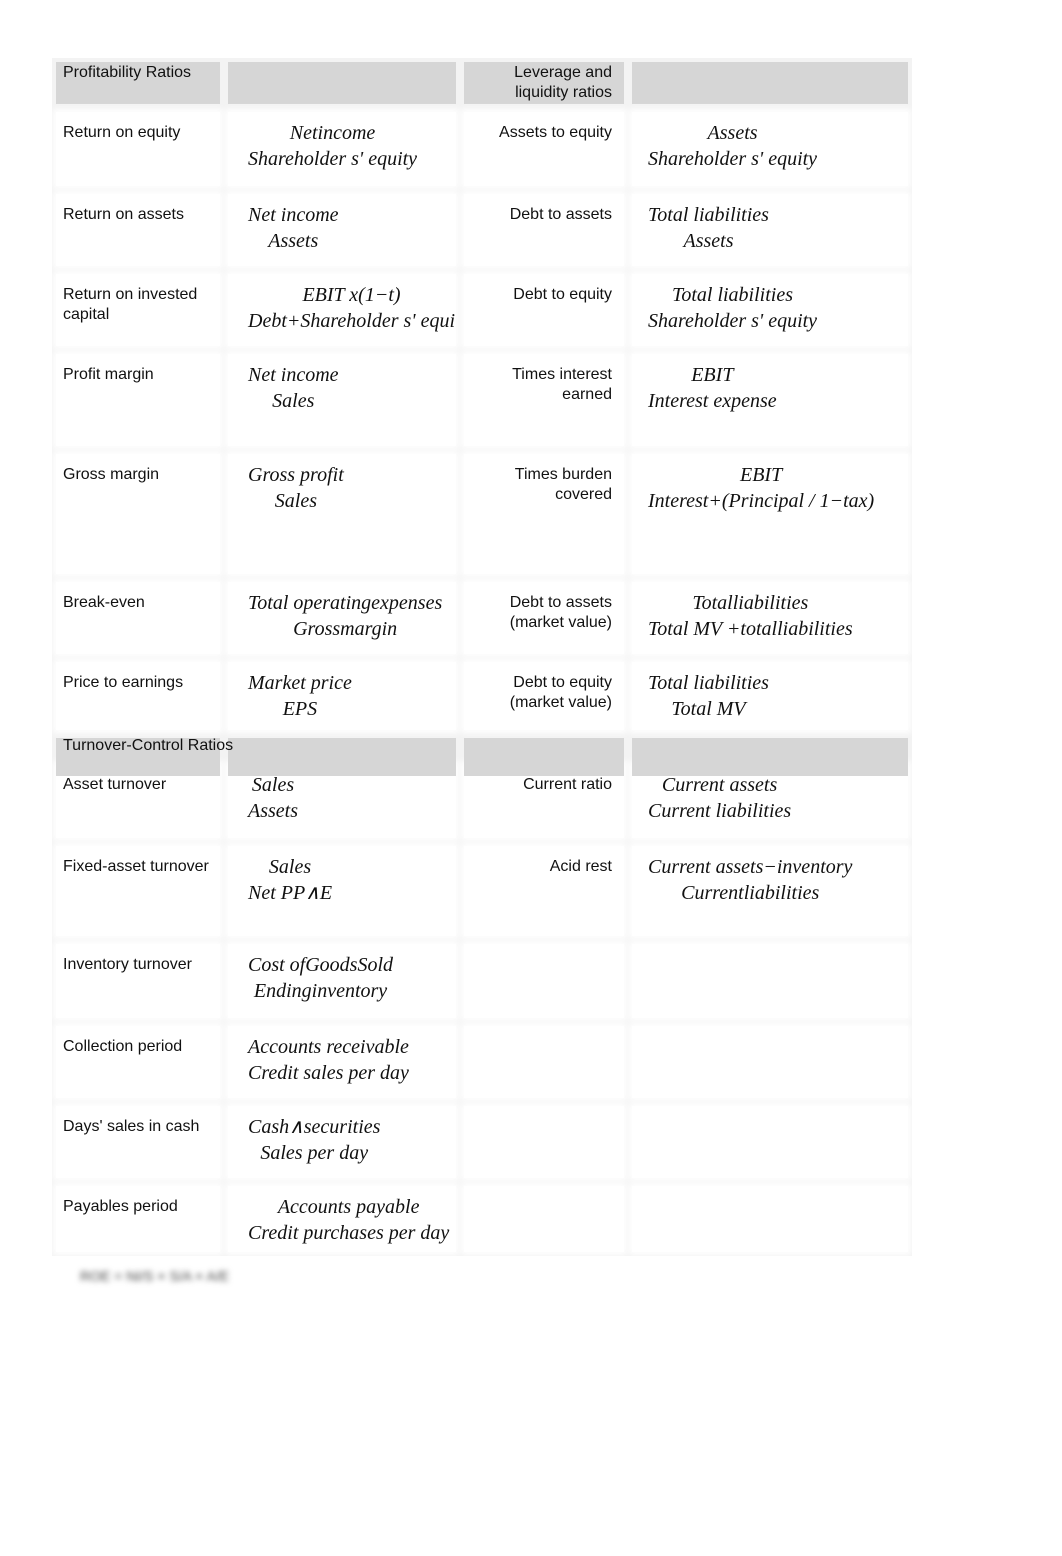 This screenshot has height=1556, width=1062. I want to click on numerator: Totalliabilities, so click(750, 603).